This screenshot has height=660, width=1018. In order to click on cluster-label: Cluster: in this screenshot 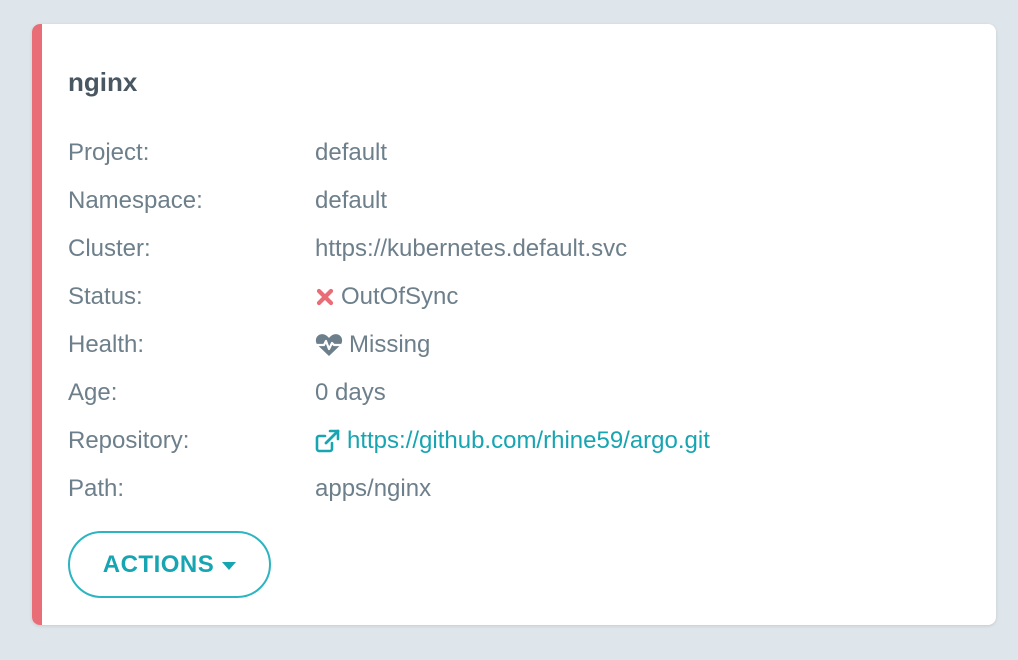, I will do `click(109, 248)`.